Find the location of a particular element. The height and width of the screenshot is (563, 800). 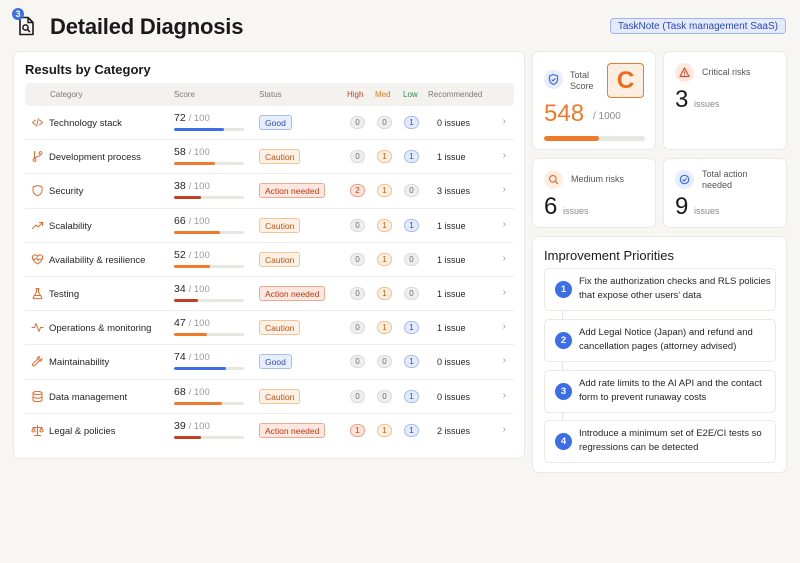

table-row: Technology stack 72 / 100 Good 0 0 1 0 issues › is located at coordinates (269, 123).